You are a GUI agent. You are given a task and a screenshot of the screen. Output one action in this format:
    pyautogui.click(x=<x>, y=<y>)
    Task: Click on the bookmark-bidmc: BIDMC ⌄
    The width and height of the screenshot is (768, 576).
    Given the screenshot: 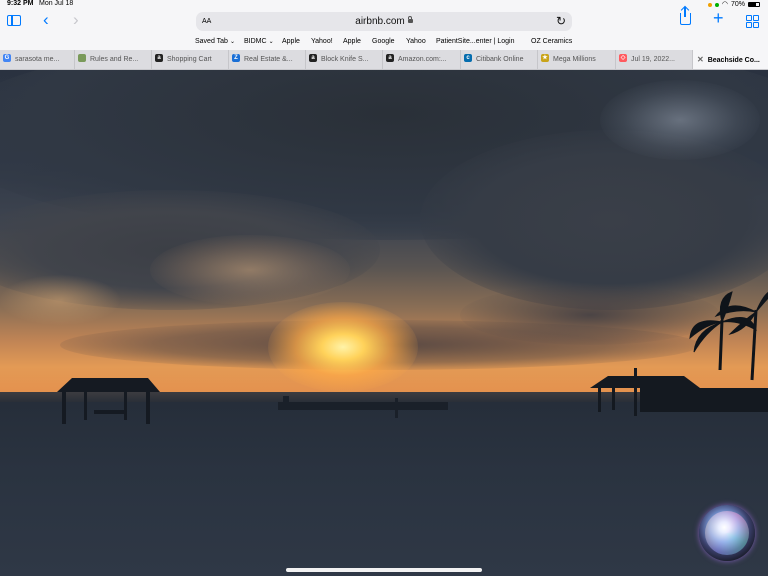 What is the action you would take?
    pyautogui.click(x=259, y=41)
    